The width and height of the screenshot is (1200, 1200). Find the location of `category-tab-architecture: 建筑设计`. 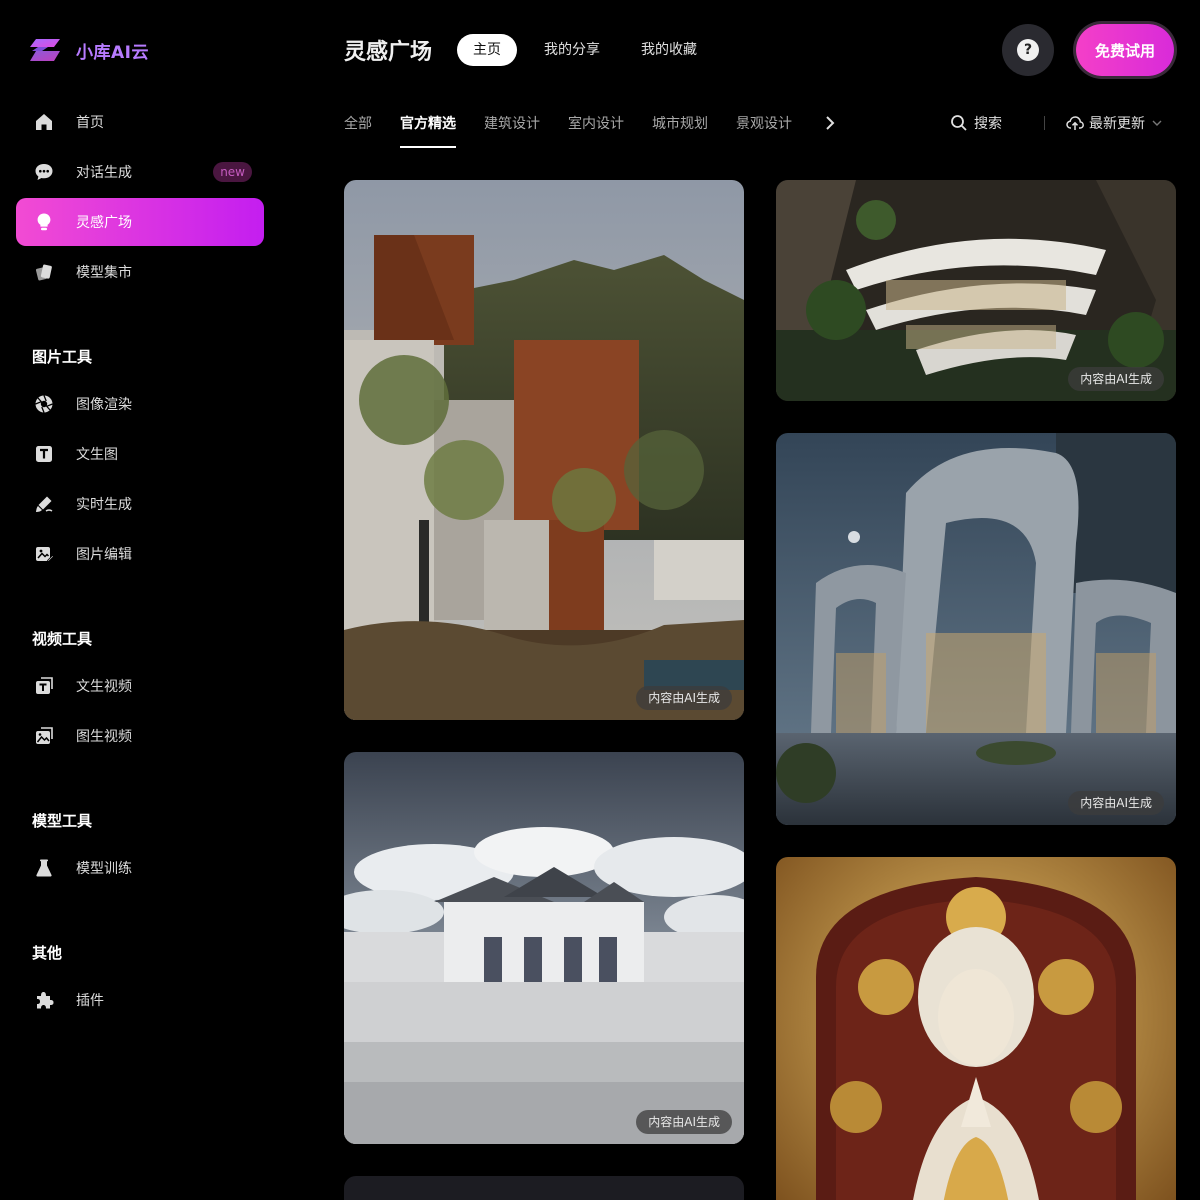

category-tab-architecture: 建筑设计 is located at coordinates (512, 123).